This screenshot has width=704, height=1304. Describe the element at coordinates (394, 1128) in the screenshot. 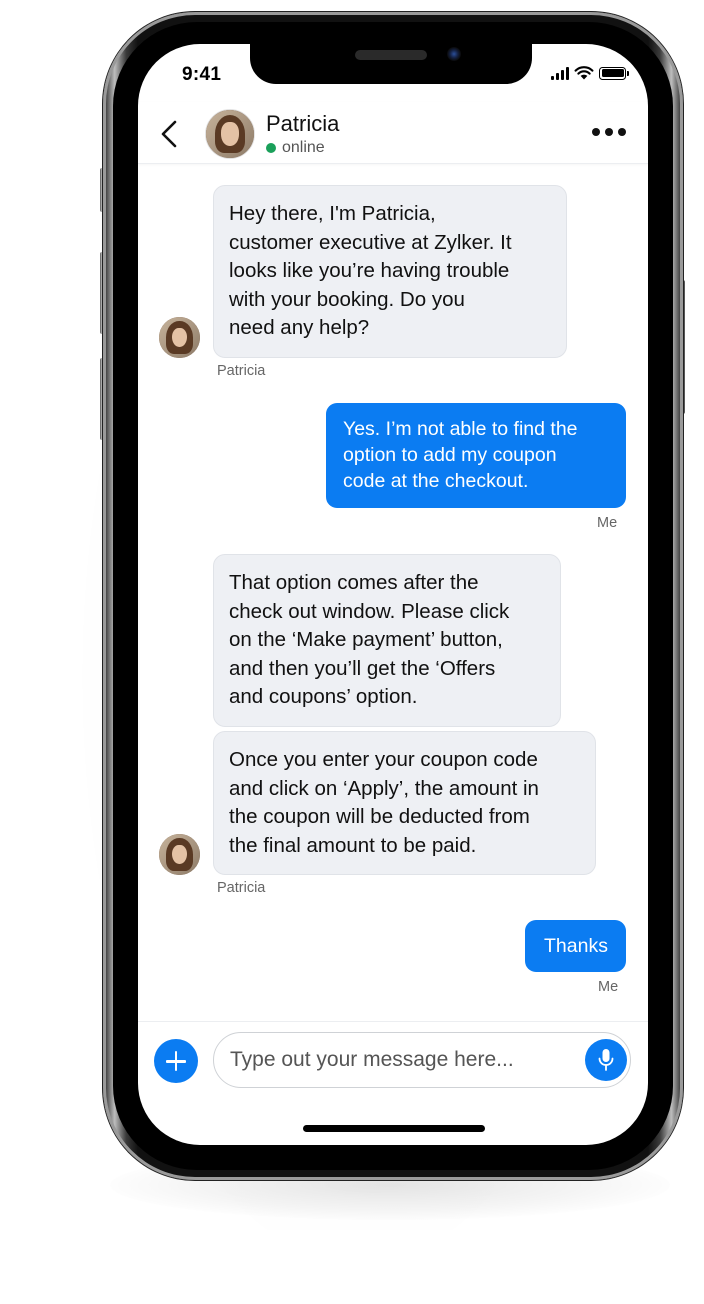

I see `home-indicator` at that location.